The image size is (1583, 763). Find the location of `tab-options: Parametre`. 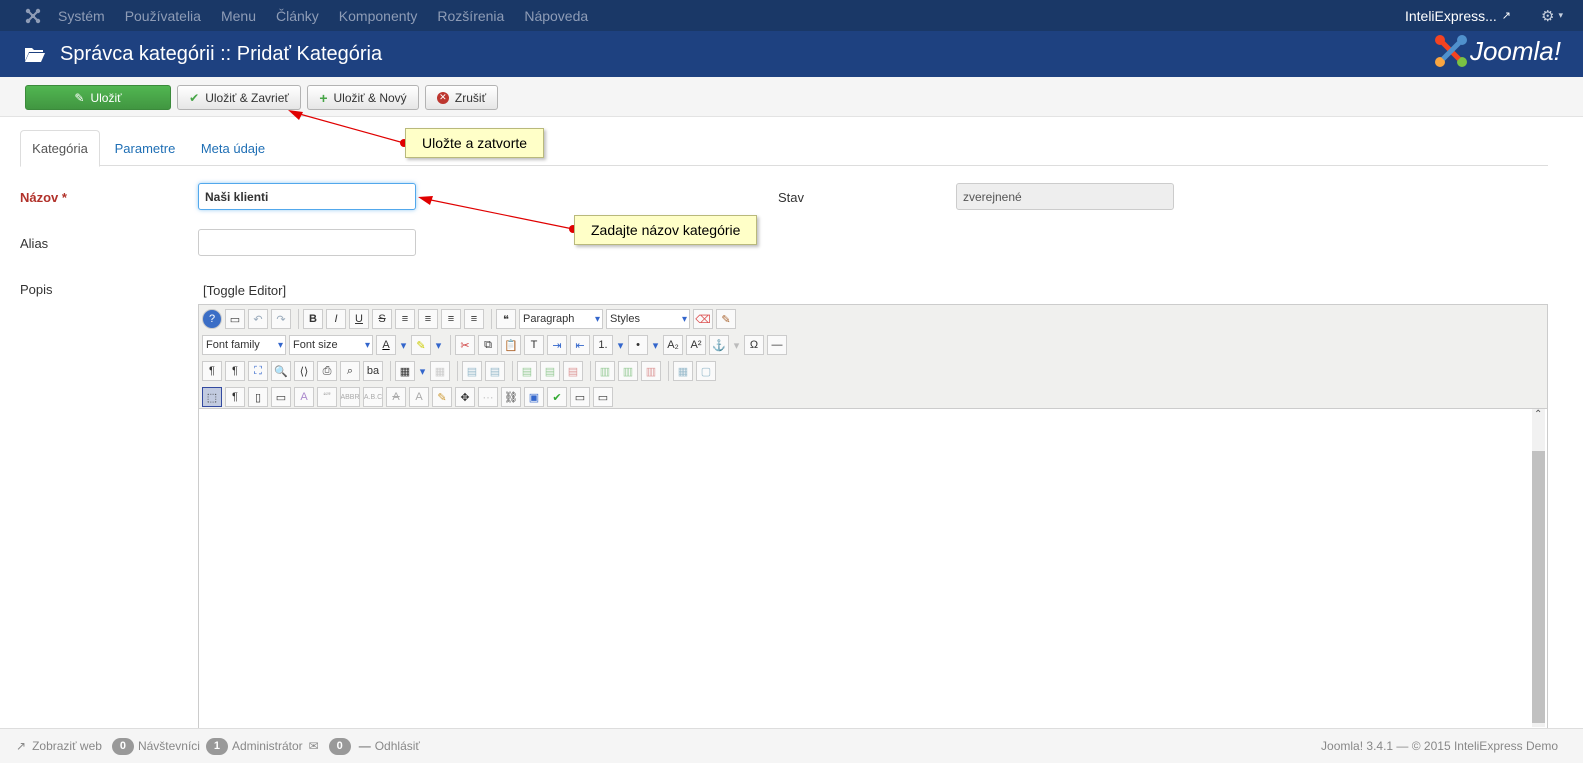

tab-options: Parametre is located at coordinates (145, 148).